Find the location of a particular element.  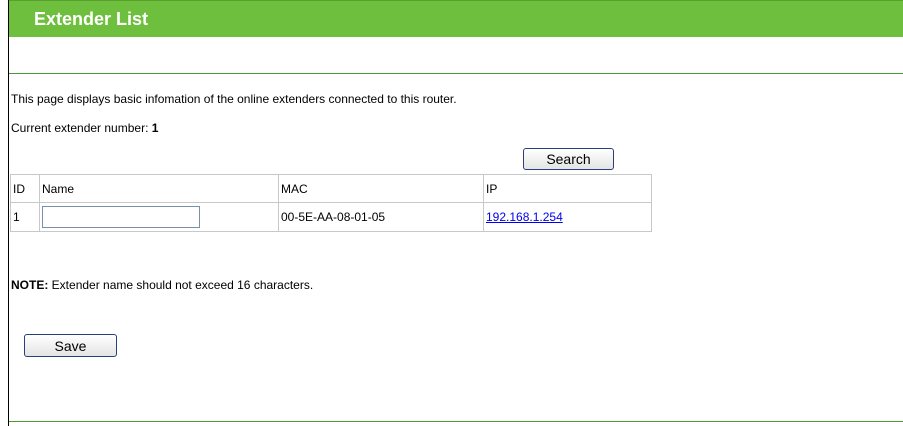

extender-count: Current extender number: 1 is located at coordinates (84, 128).